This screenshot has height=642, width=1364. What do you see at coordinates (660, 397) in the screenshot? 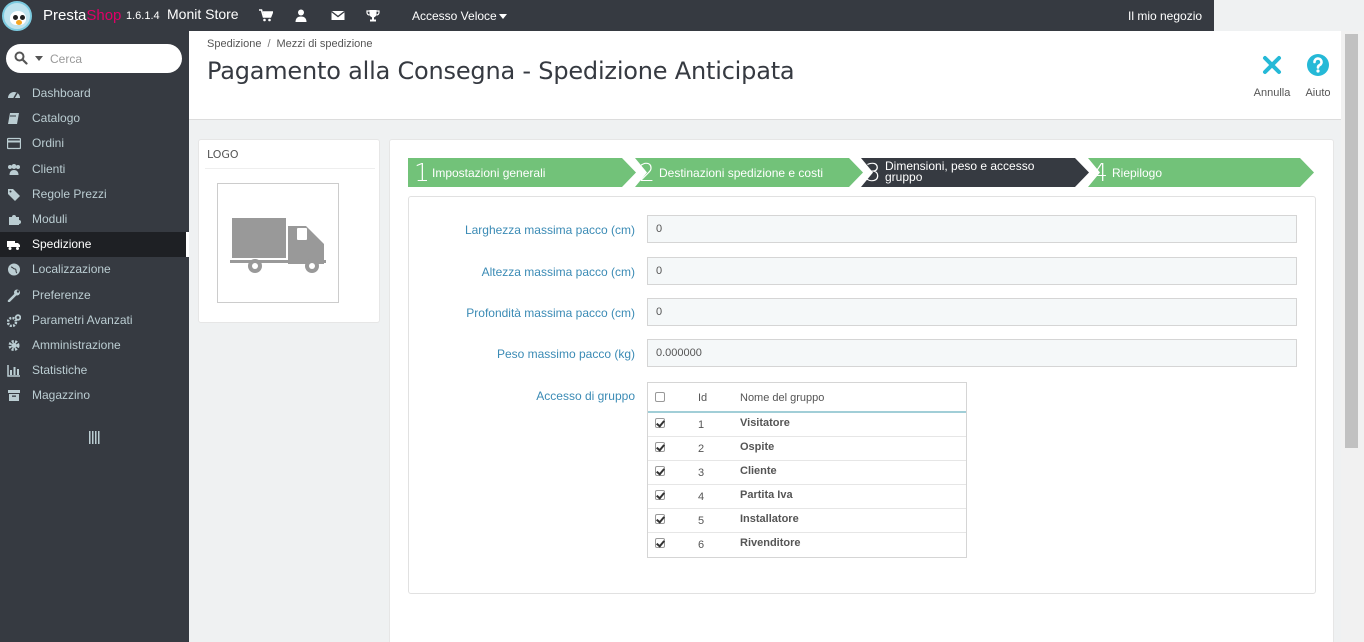
I see `select-all-checkbox` at bounding box center [660, 397].